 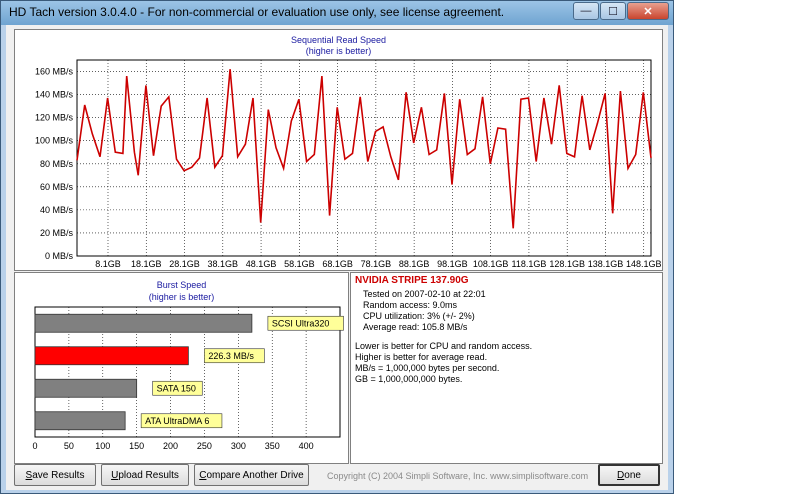 I want to click on read-x-tick-label: 58.1GB, so click(x=299, y=264).